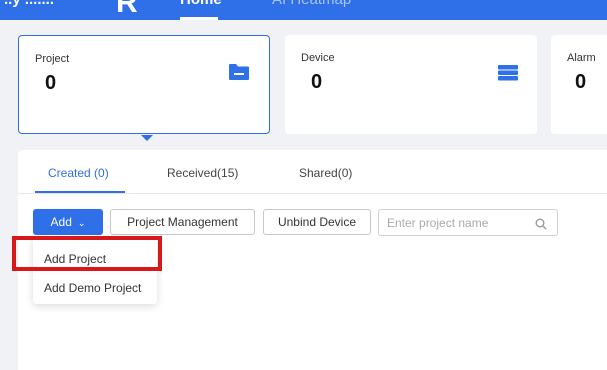 The width and height of the screenshot is (607, 370). Describe the element at coordinates (61, 222) in the screenshot. I see `add-button-label: Add` at that location.